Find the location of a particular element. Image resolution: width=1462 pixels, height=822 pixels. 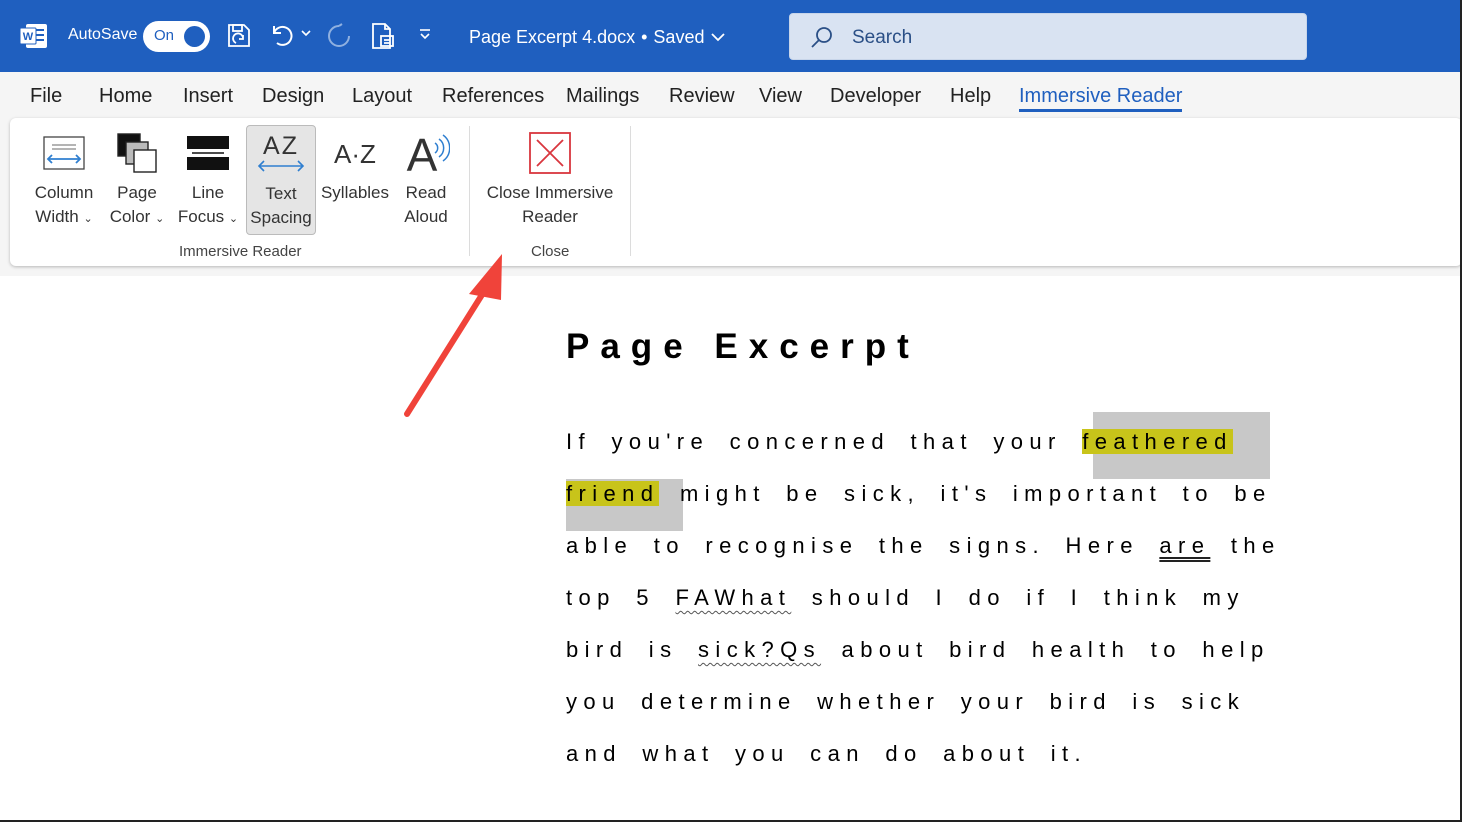

close-immersive-reader-button: Close Immersive Reader is located at coordinates (550, 180).